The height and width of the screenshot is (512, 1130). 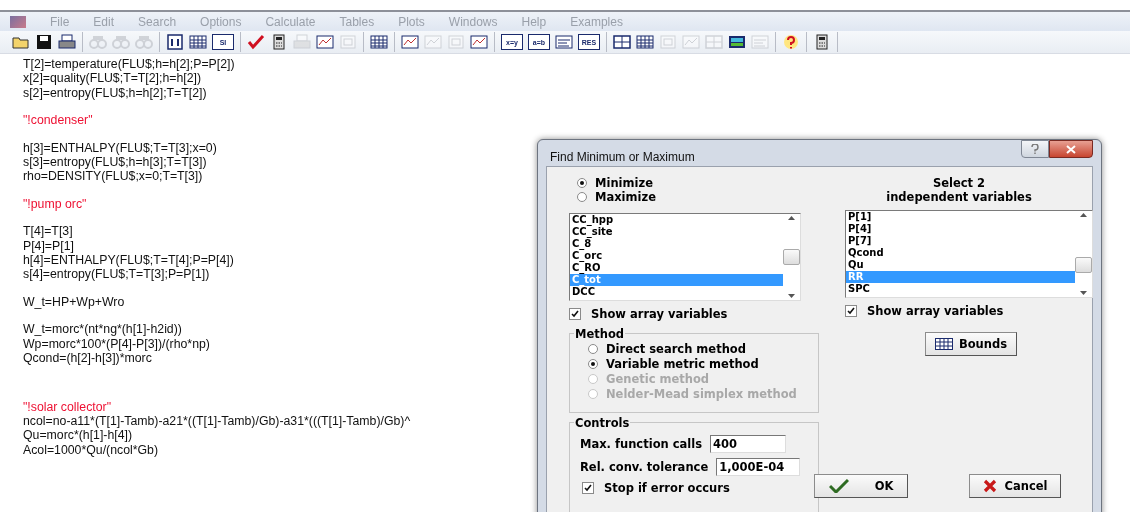 I want to click on code-line: Wp=morc*100*(P[4]-P[3])/(rho*np), so click(x=116, y=344).